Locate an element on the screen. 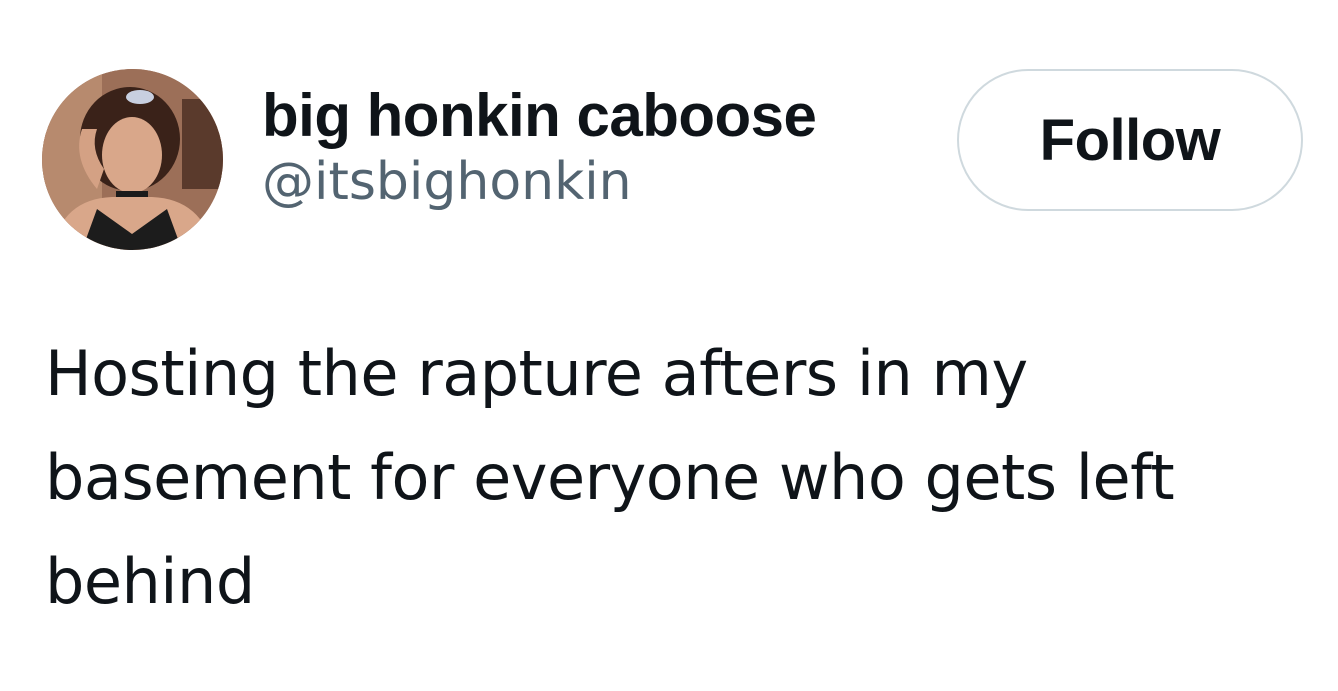 This screenshot has height=691, width=1338. avatar is located at coordinates (132, 159).